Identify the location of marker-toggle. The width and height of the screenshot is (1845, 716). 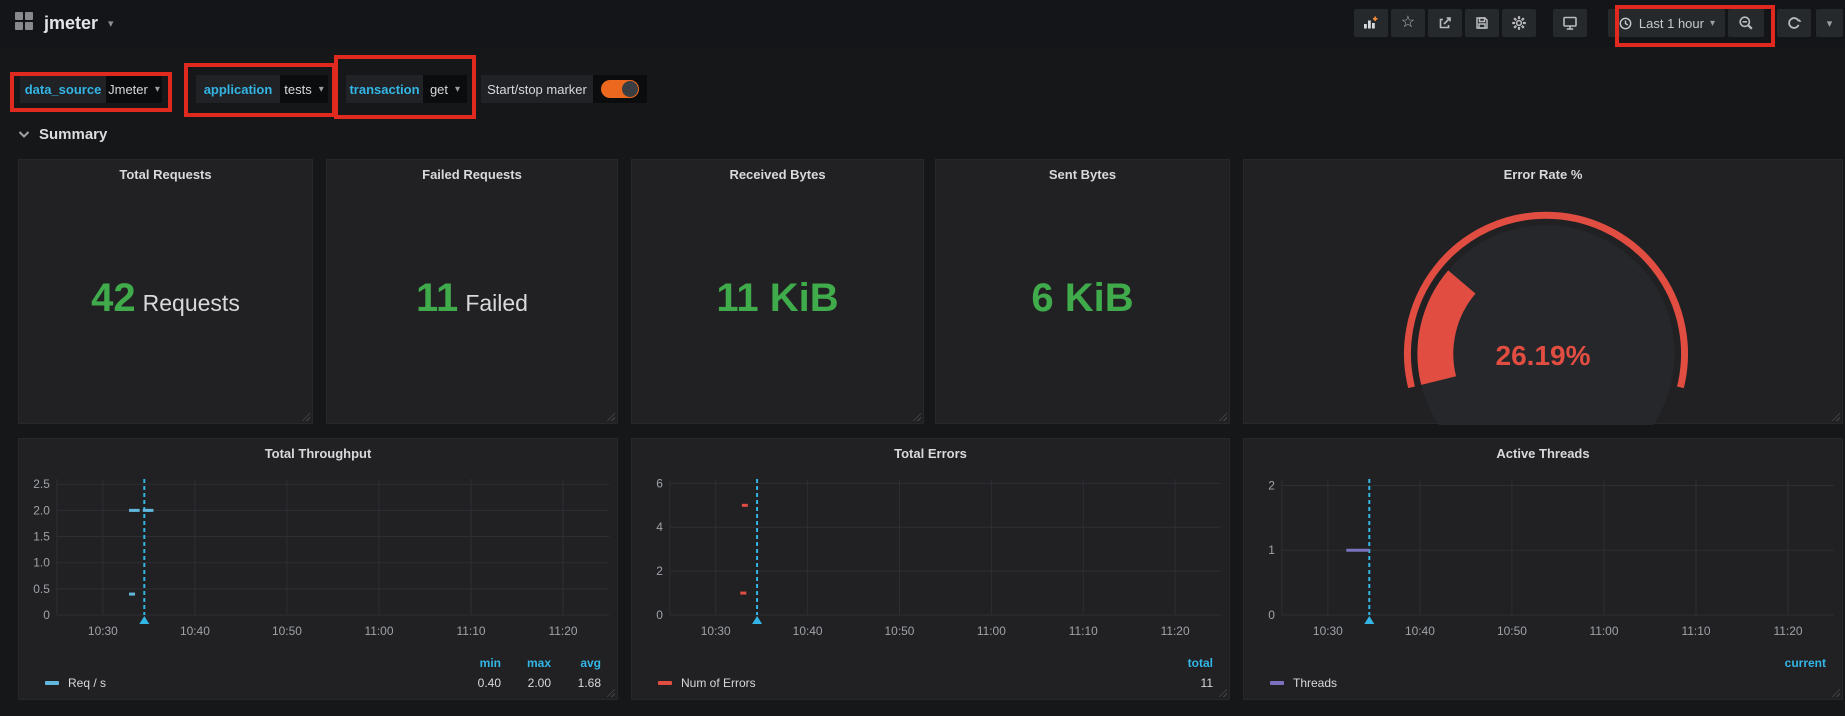
(620, 89).